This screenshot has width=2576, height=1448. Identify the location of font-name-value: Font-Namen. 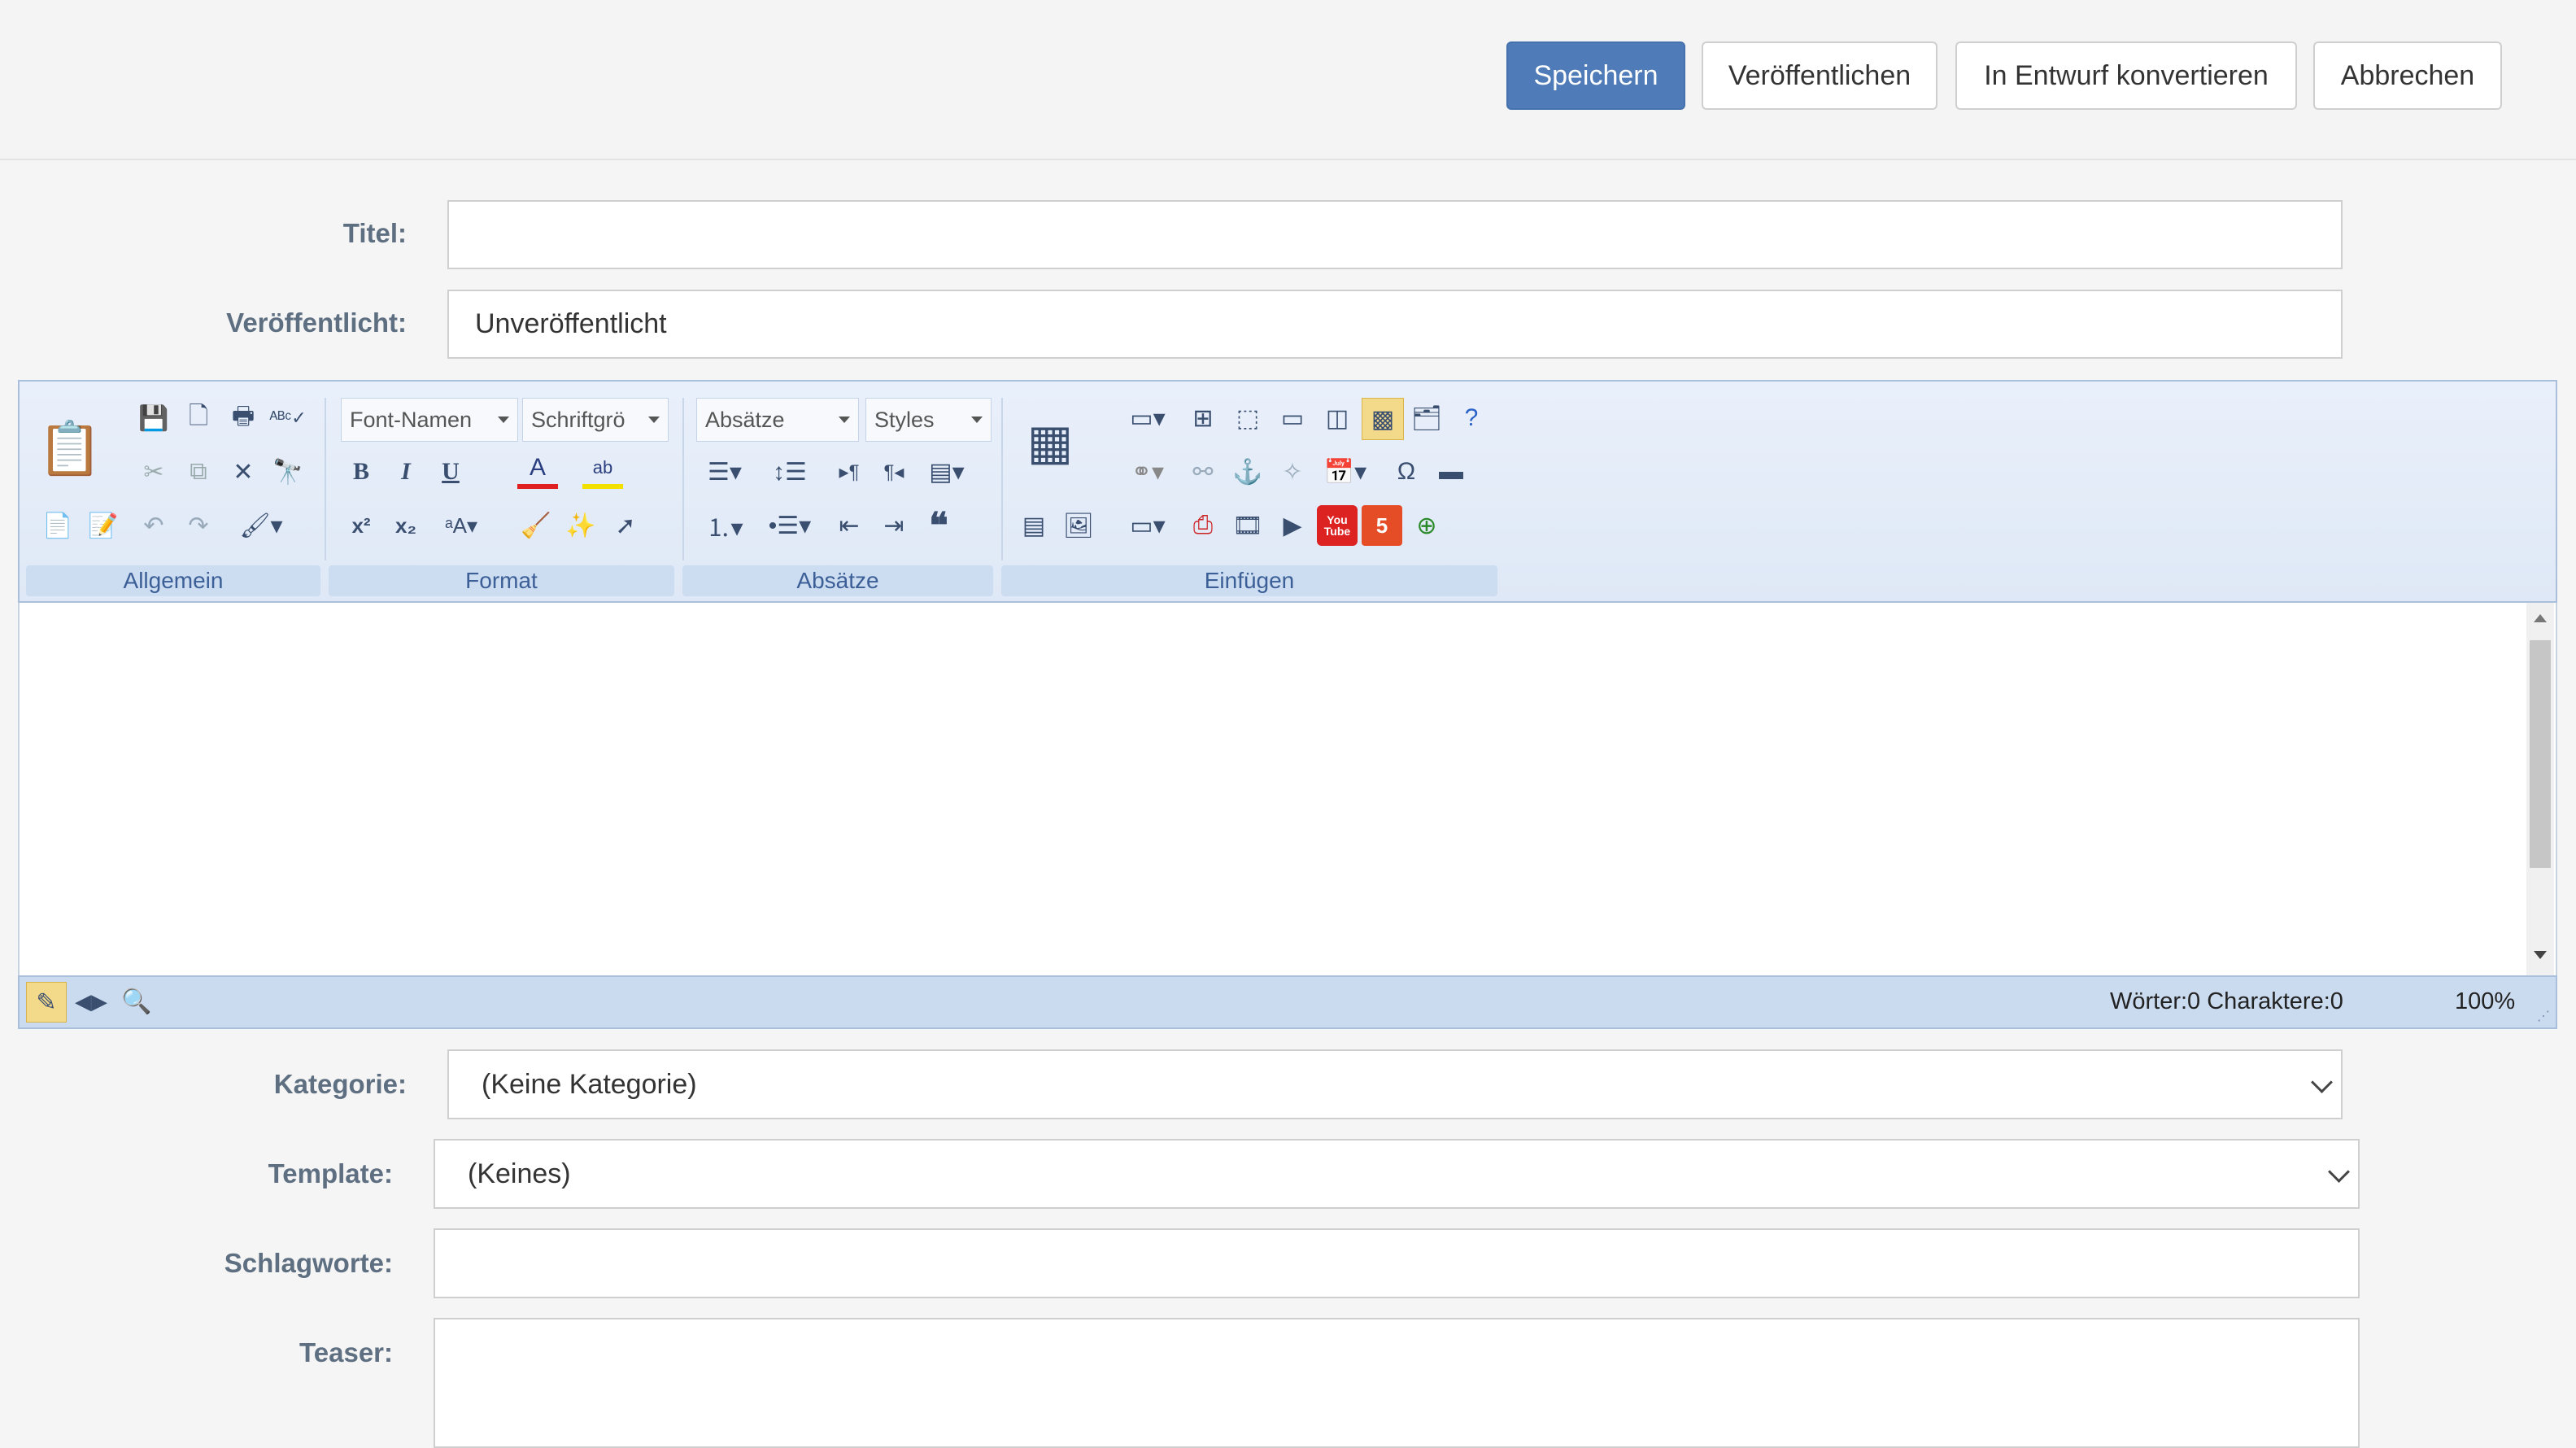
(411, 419).